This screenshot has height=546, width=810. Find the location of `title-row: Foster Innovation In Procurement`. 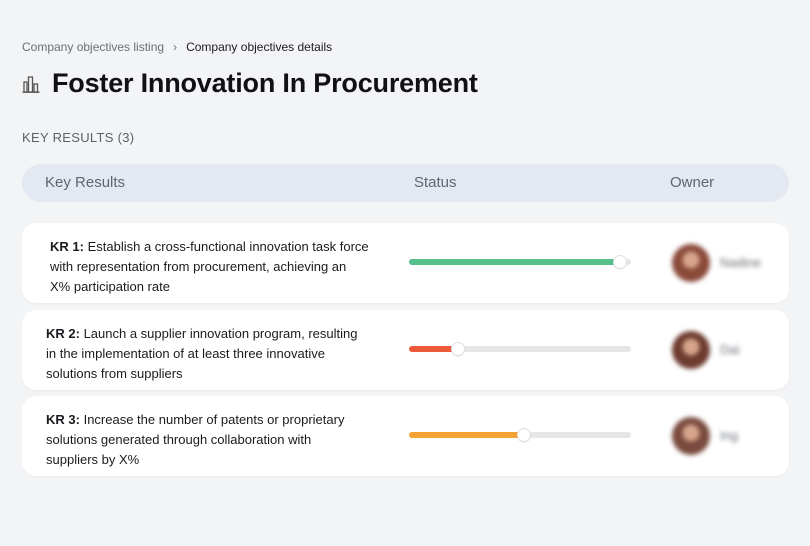

title-row: Foster Innovation In Procurement is located at coordinates (250, 83).